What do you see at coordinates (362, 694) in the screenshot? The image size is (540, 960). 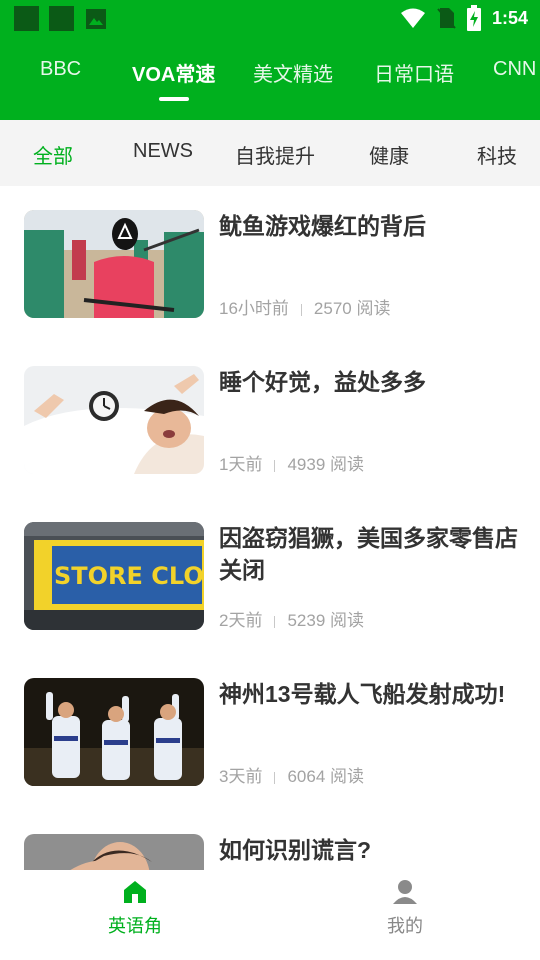 I see `article-title: 神州13号载人飞船发射成功!` at bounding box center [362, 694].